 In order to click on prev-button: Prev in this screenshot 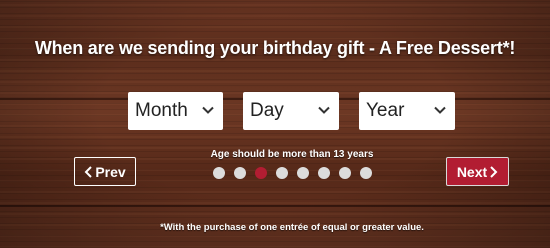, I will do `click(105, 171)`.